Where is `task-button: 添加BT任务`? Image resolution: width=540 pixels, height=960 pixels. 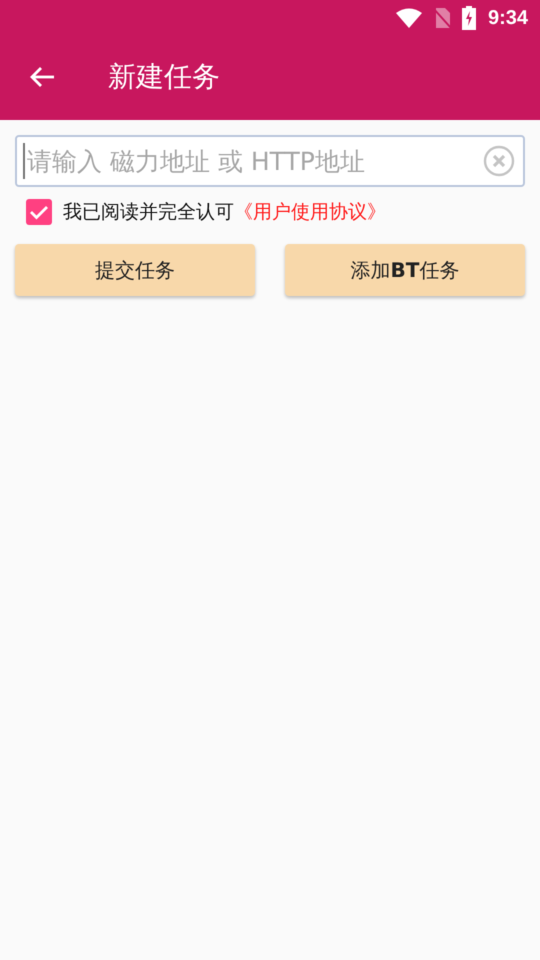 task-button: 添加BT任务 is located at coordinates (405, 270).